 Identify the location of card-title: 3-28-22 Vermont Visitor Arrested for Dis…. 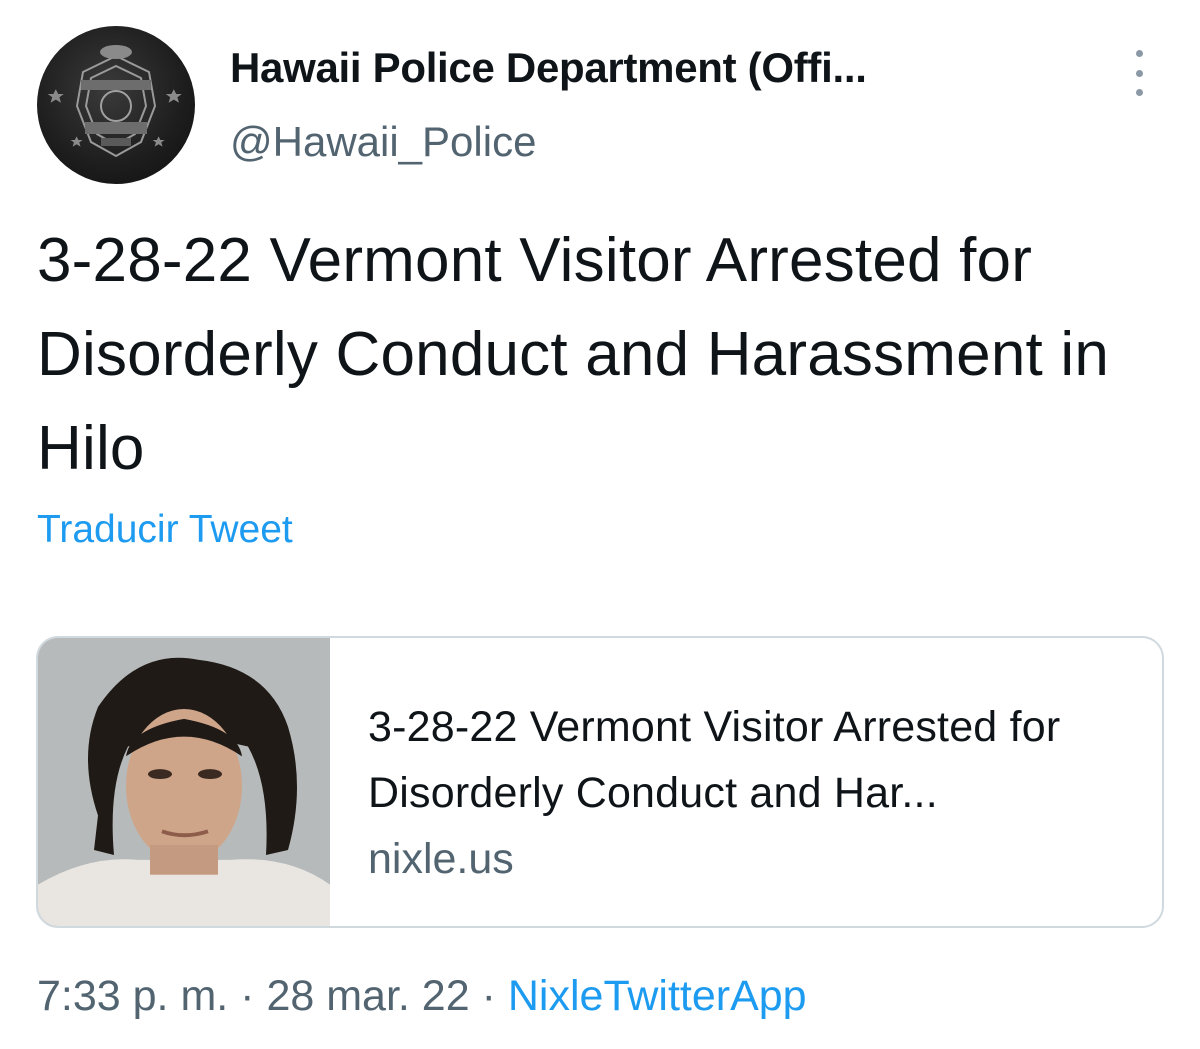
(714, 760).